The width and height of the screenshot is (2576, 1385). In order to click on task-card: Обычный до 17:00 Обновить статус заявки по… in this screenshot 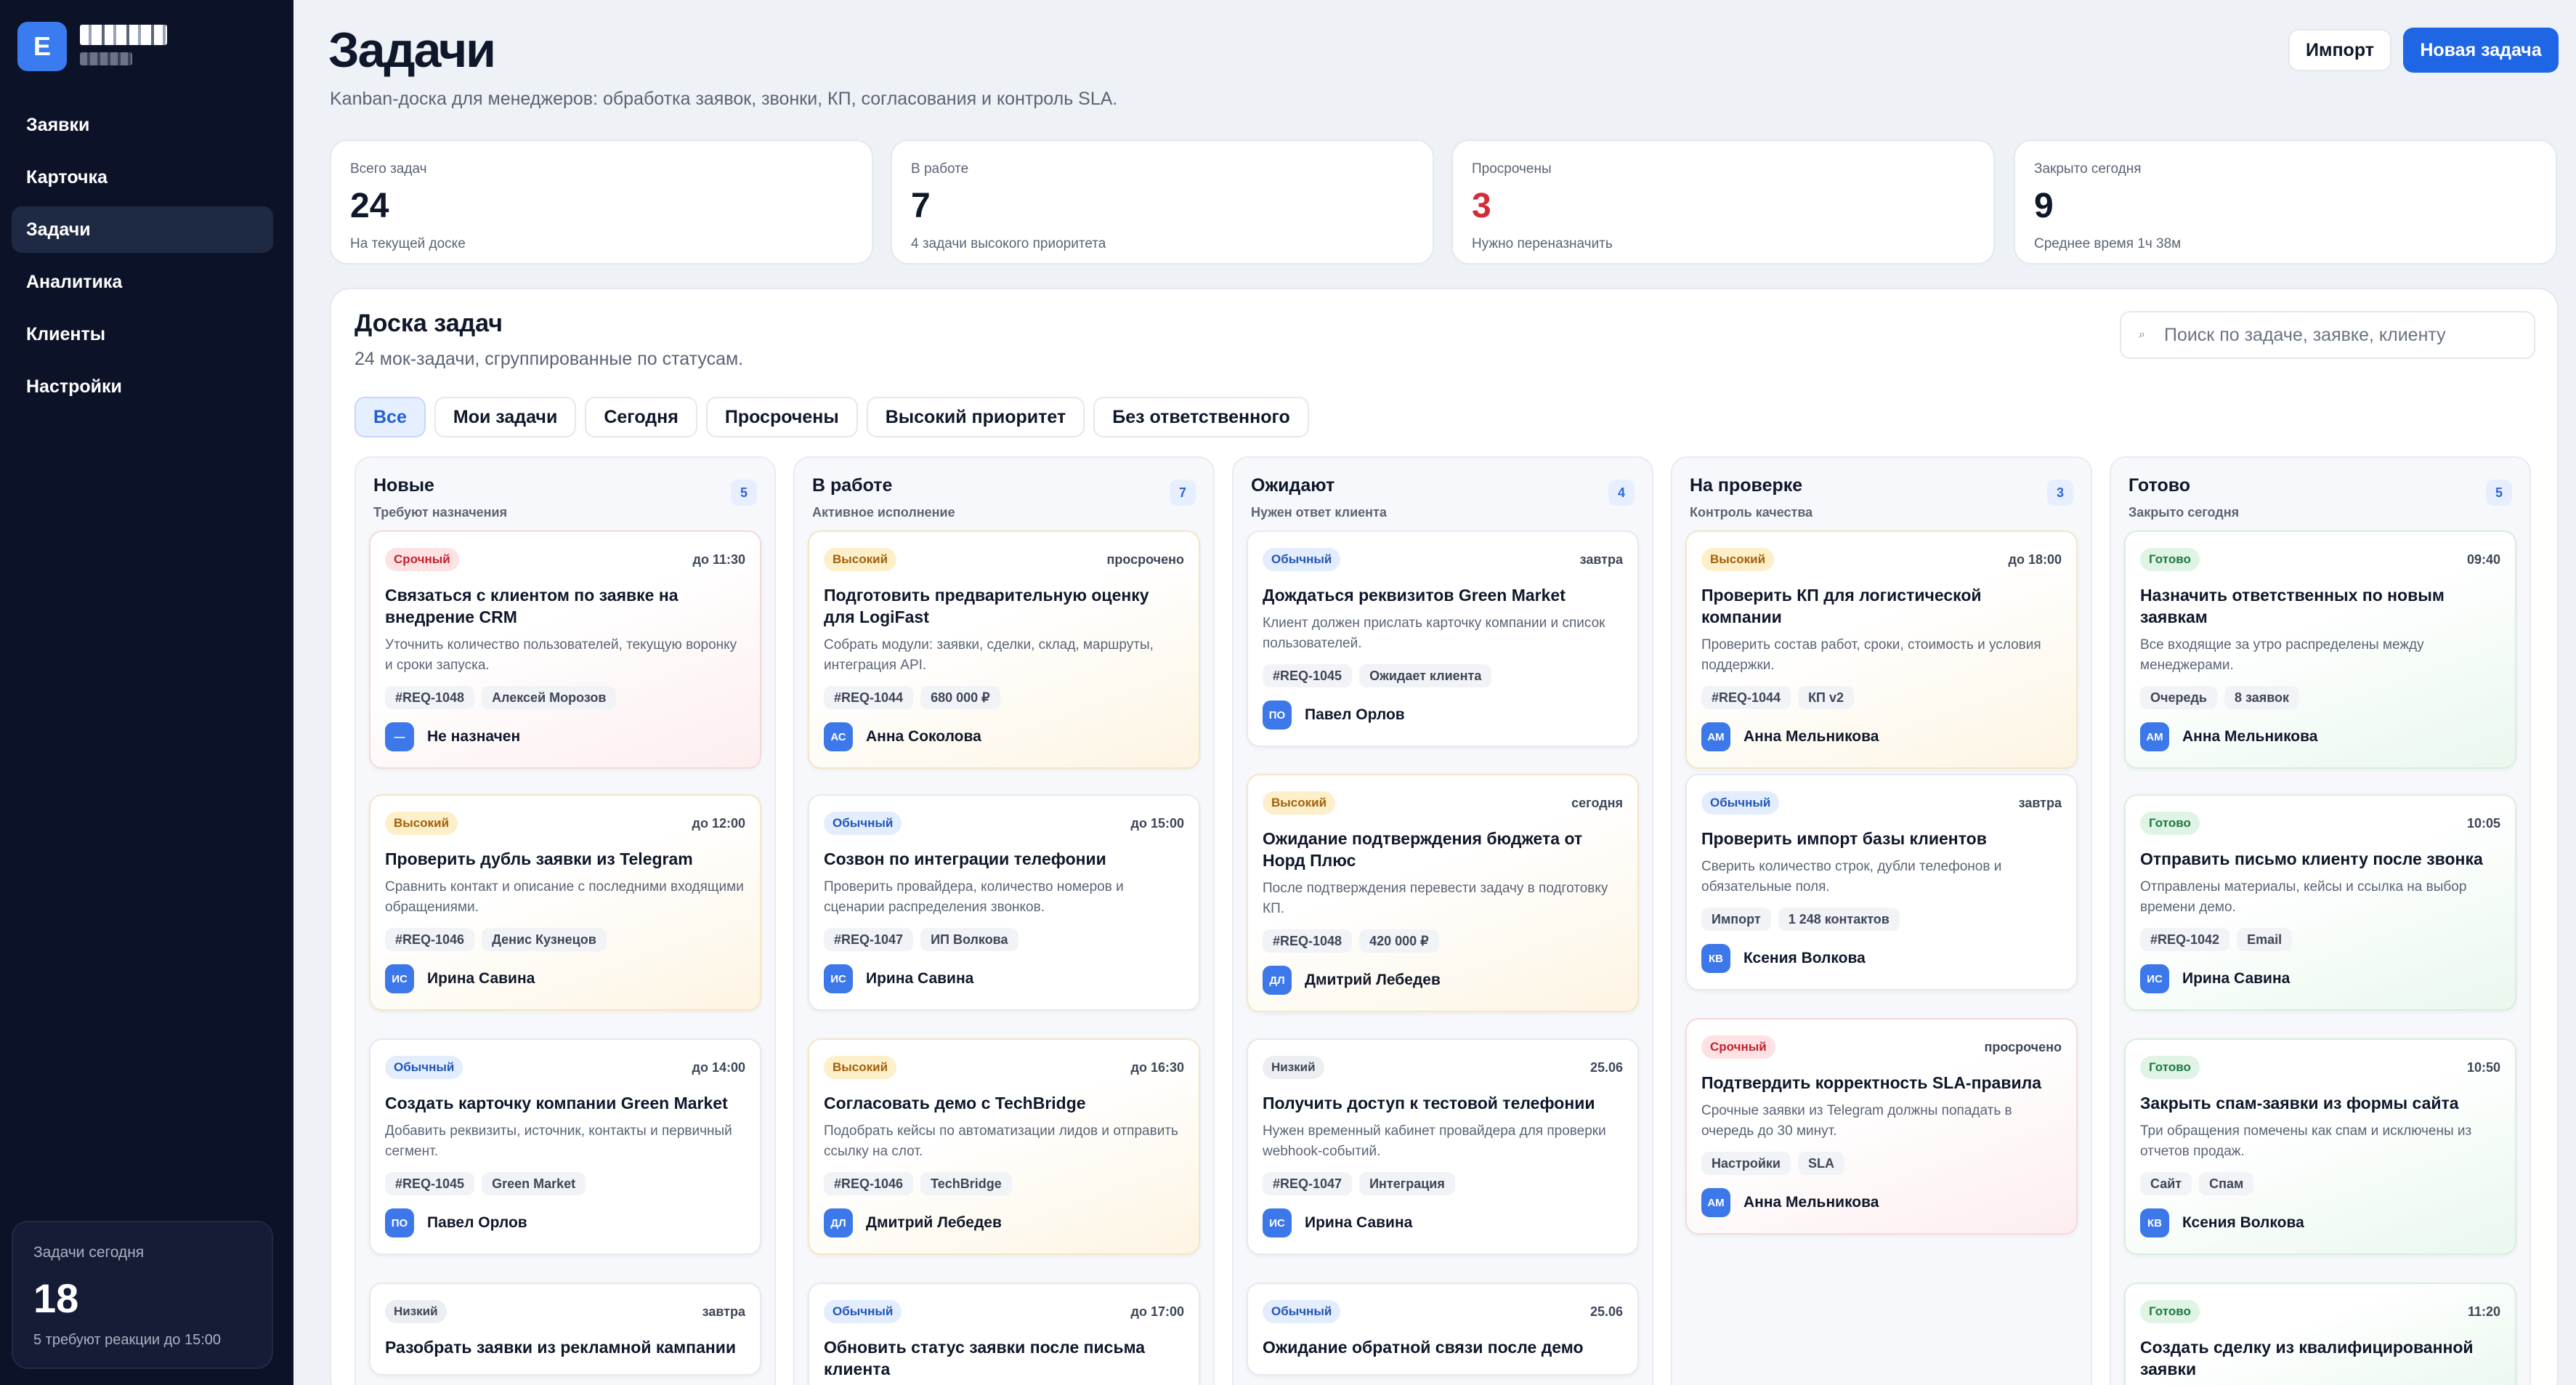, I will do `click(1004, 1334)`.